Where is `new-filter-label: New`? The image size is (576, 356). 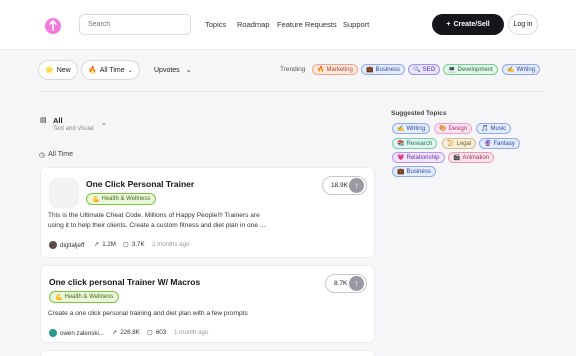
new-filter-label: New is located at coordinates (63, 70).